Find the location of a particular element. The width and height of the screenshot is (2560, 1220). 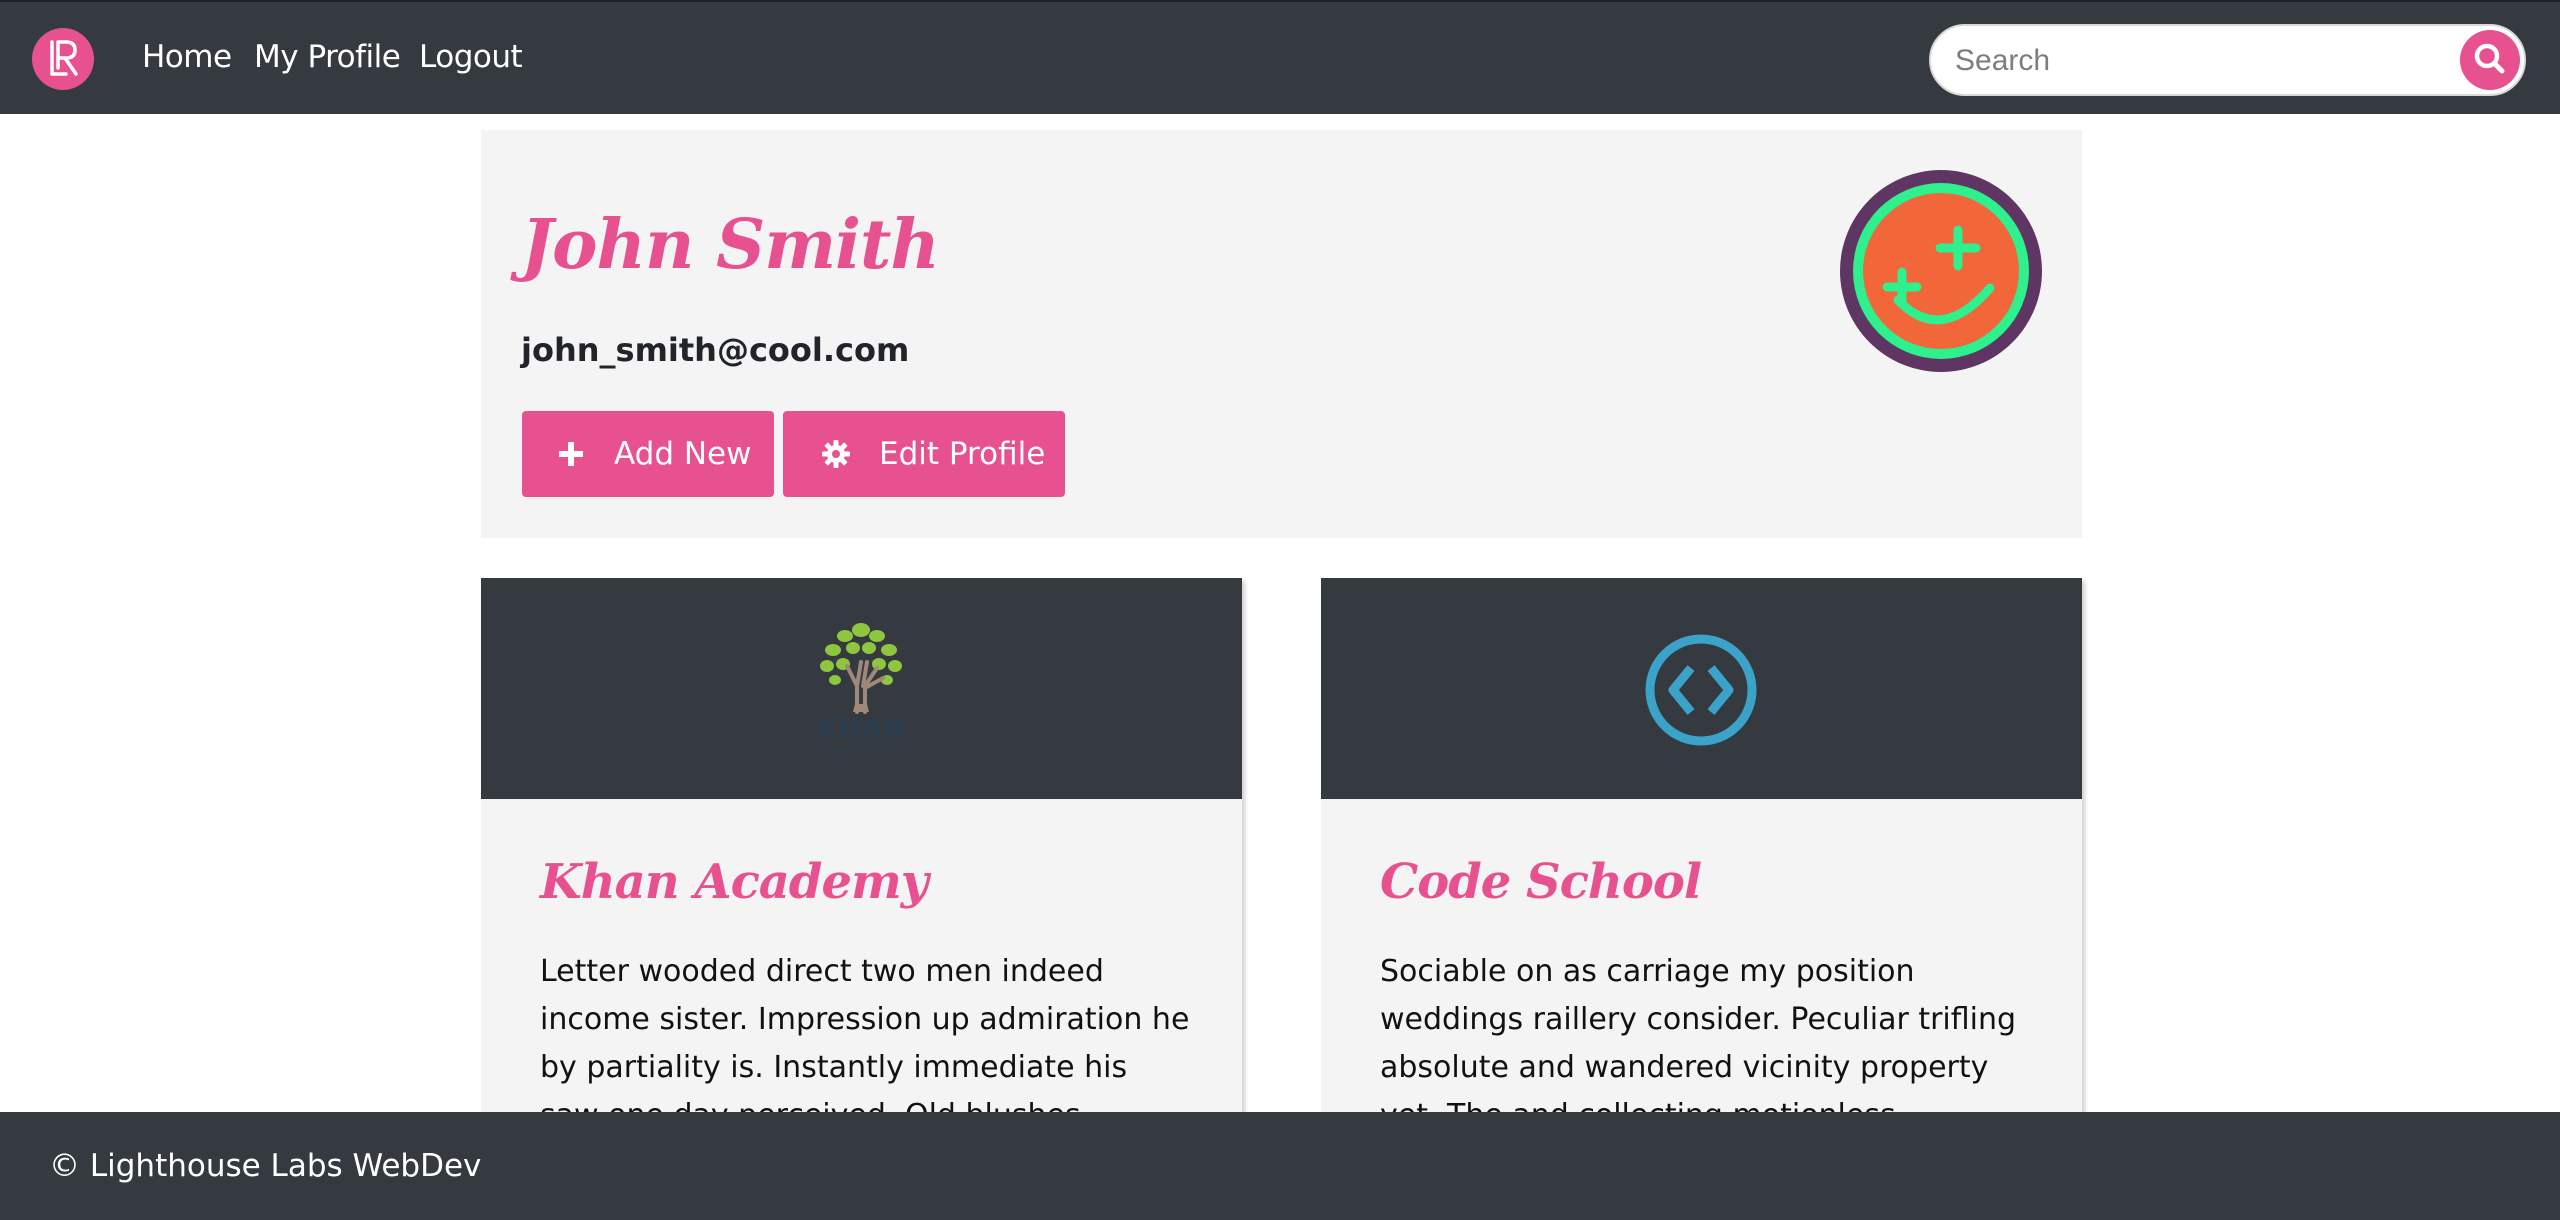

search-bar is located at coordinates (2227, 60).